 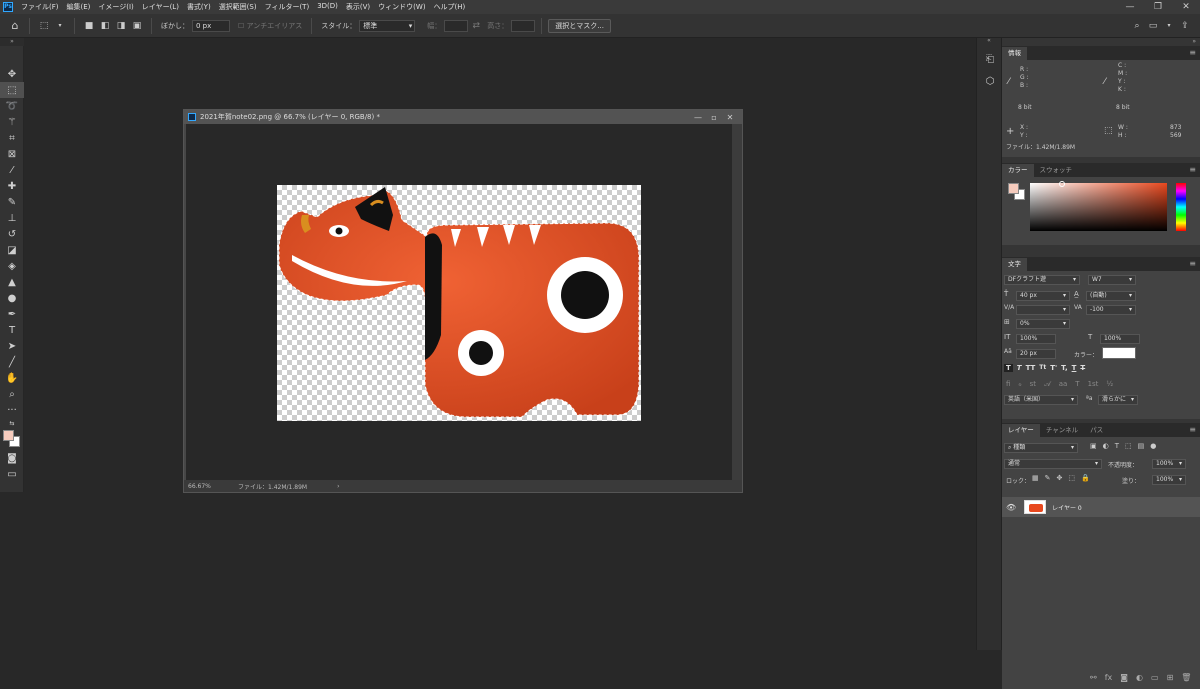 What do you see at coordinates (12, 90) in the screenshot?
I see `rectangular-marquee-tool-icon: ⬚` at bounding box center [12, 90].